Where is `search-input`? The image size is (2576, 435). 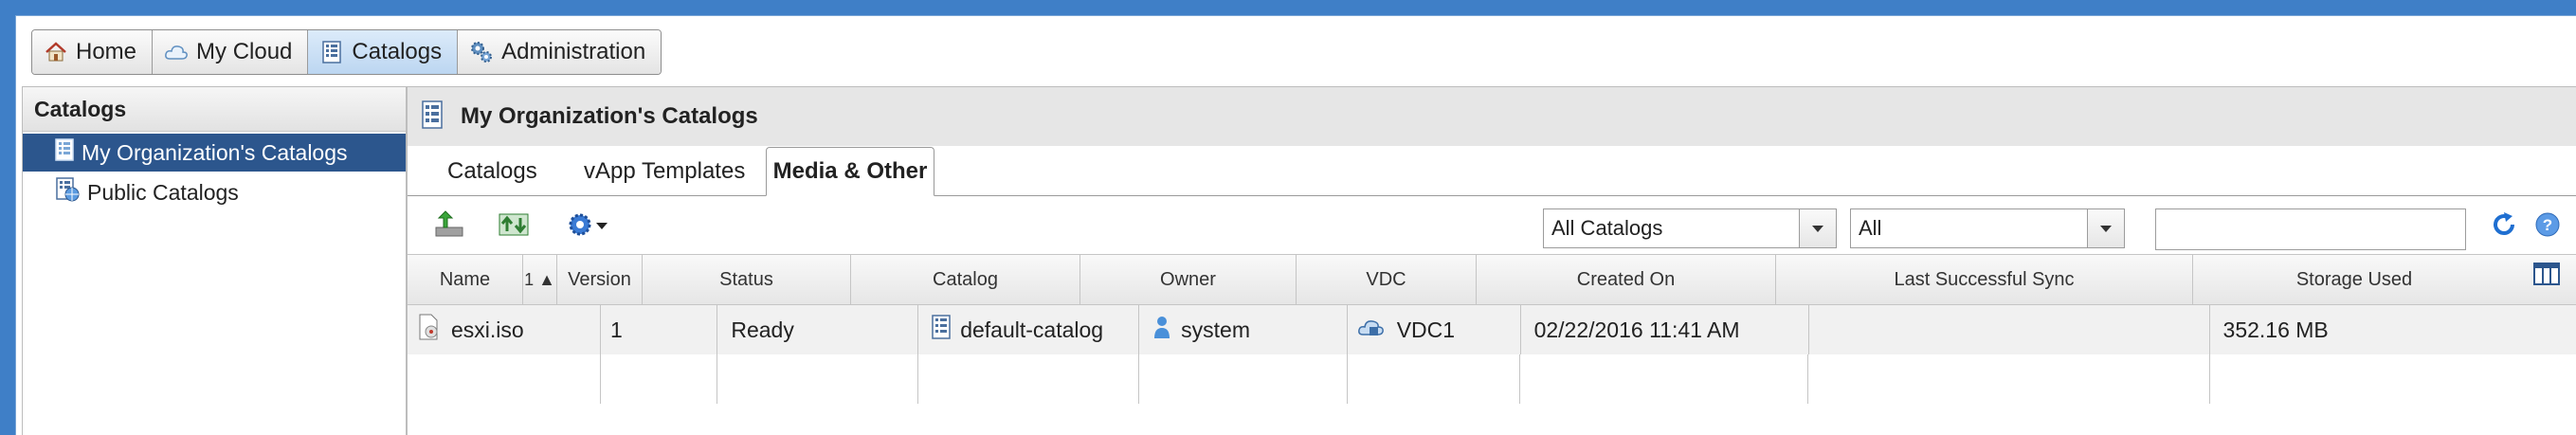 search-input is located at coordinates (2310, 229).